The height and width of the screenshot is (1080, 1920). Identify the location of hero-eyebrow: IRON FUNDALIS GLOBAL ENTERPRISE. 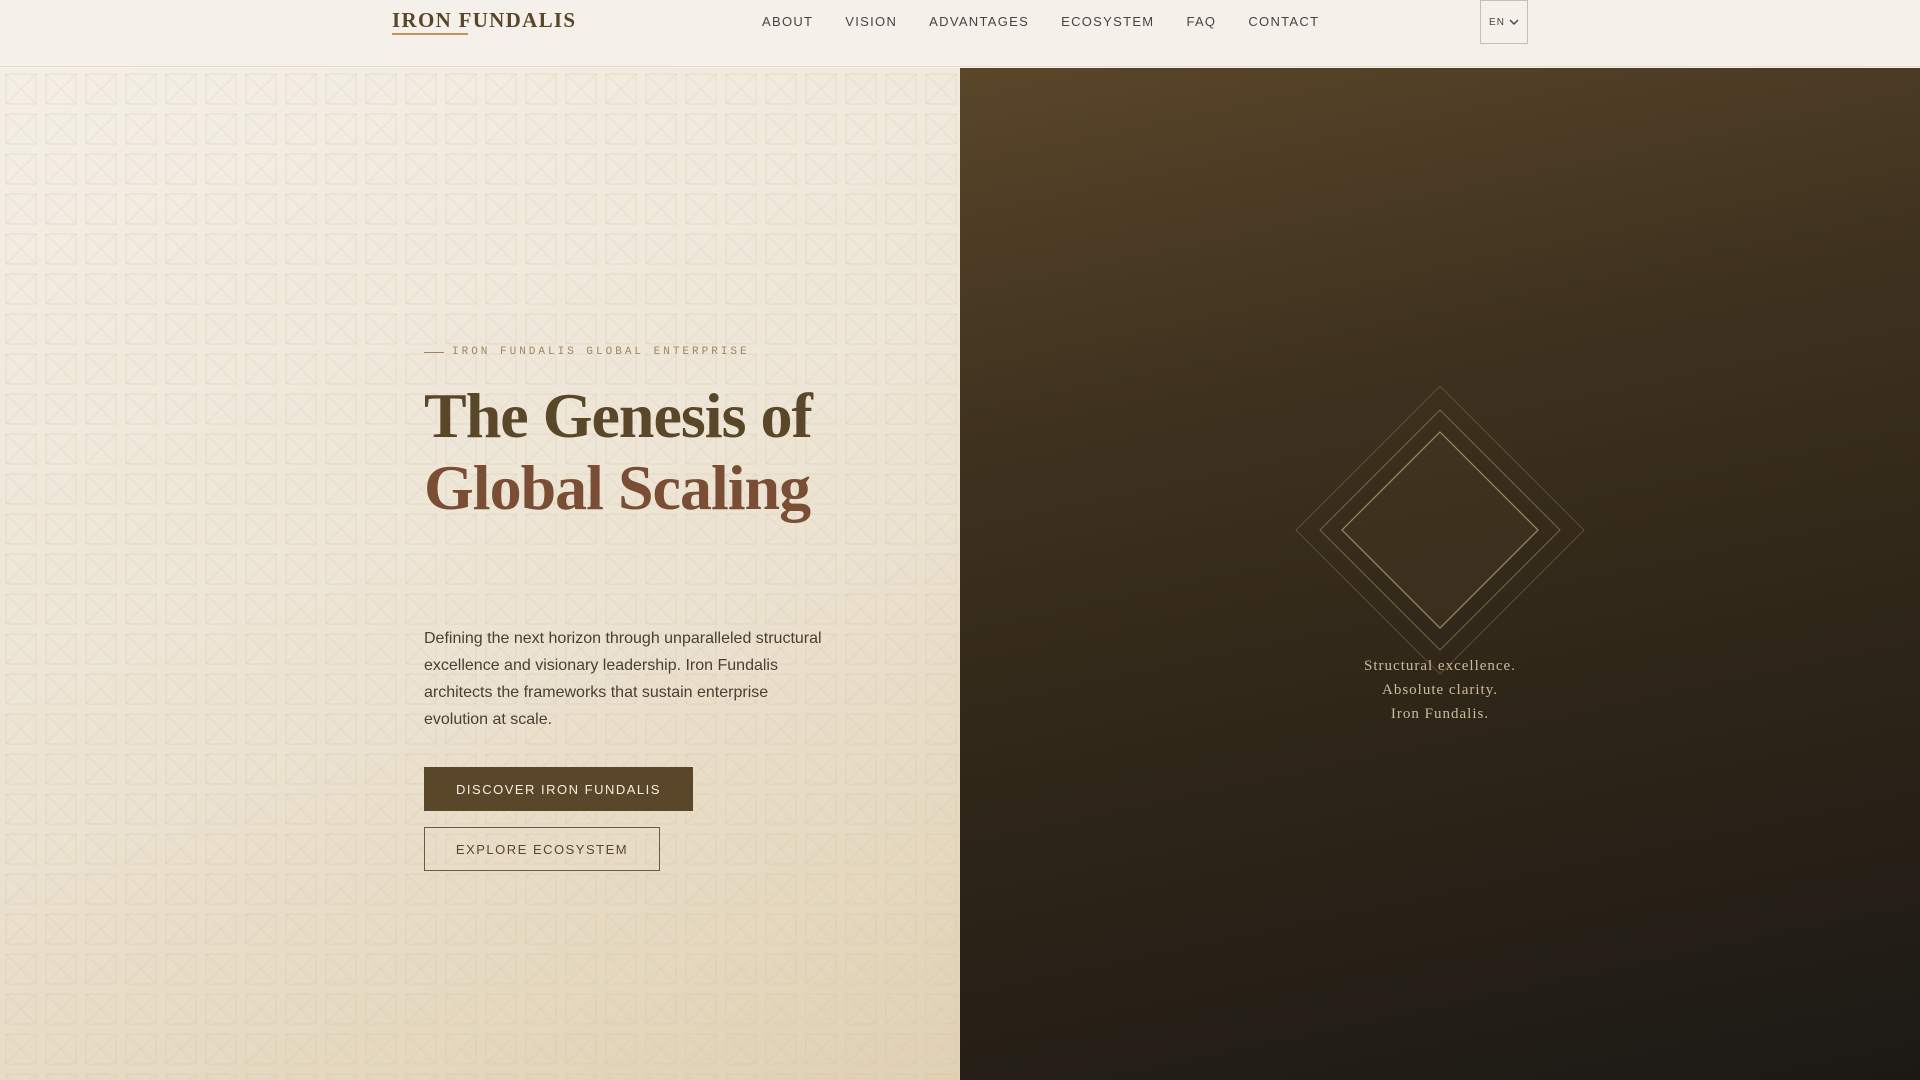
(587, 352).